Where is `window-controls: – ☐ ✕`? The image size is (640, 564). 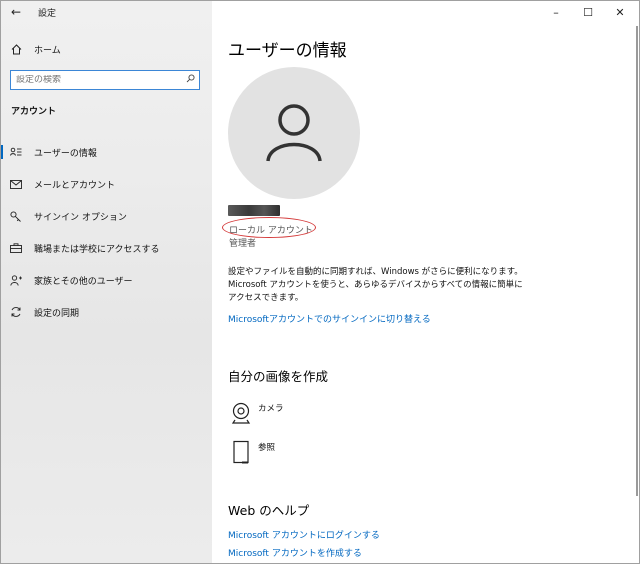 window-controls: – ☐ ✕ is located at coordinates (588, 12).